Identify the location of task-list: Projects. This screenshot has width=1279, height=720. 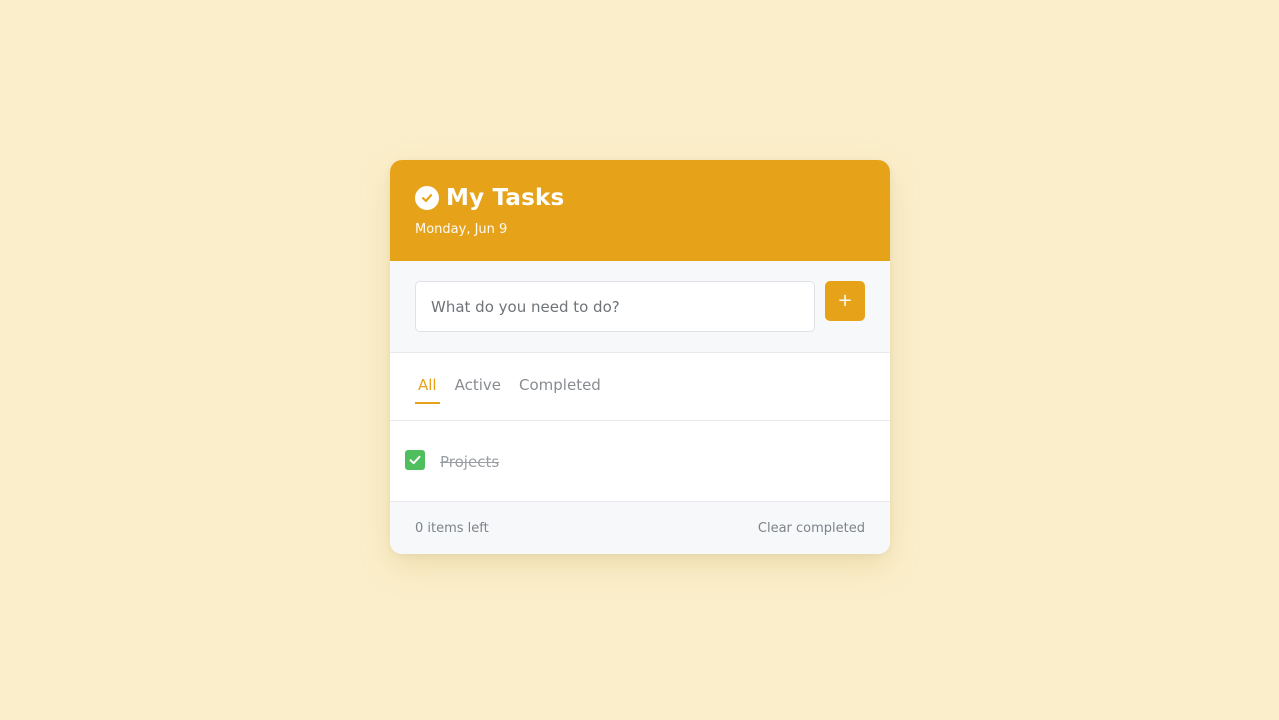
(640, 461).